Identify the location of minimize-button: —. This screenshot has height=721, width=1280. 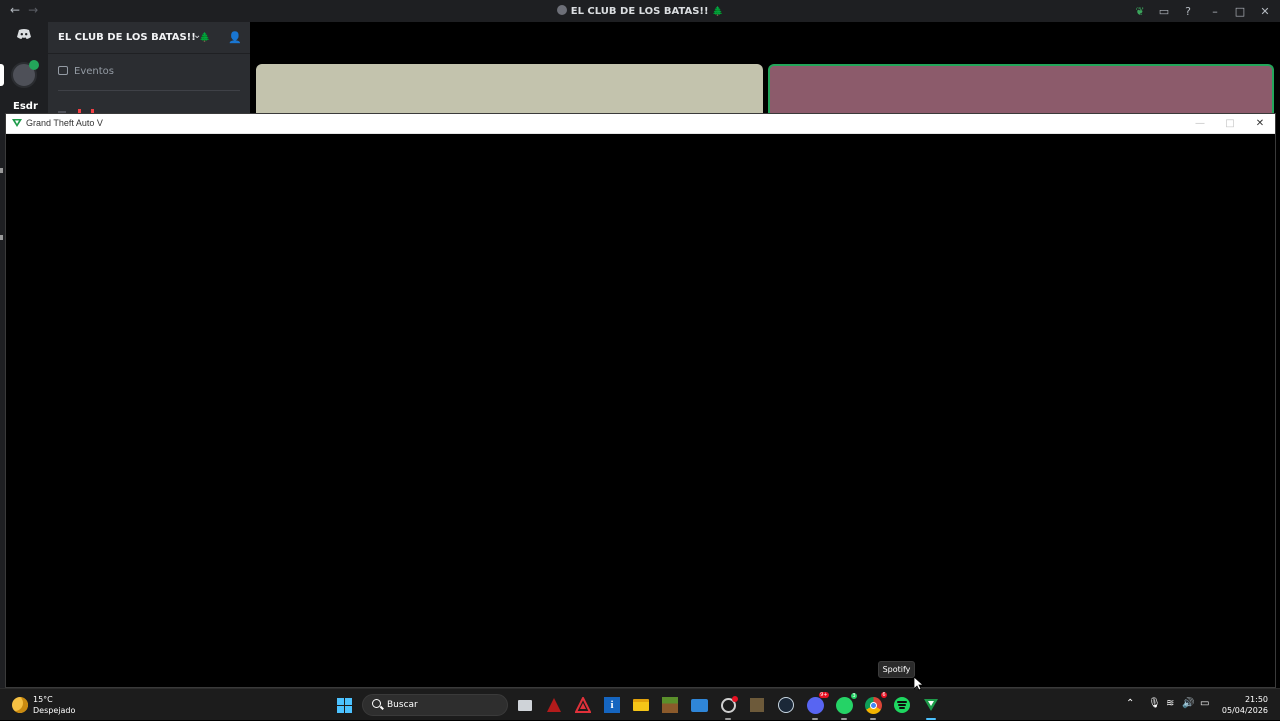
(1200, 124).